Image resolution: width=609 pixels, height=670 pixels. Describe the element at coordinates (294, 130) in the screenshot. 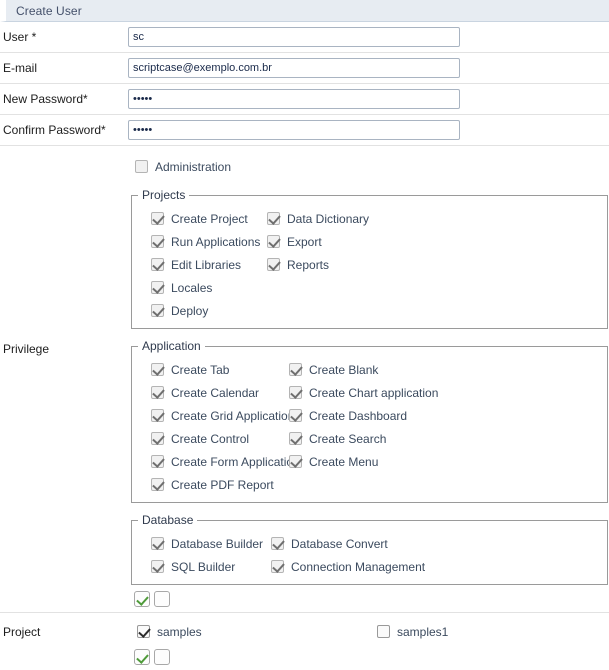

I see `confirm-password-input` at that location.